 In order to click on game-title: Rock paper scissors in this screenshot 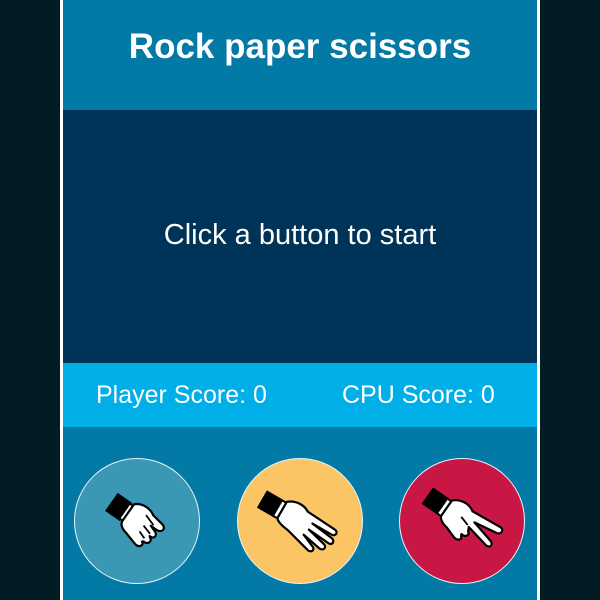, I will do `click(300, 46)`.